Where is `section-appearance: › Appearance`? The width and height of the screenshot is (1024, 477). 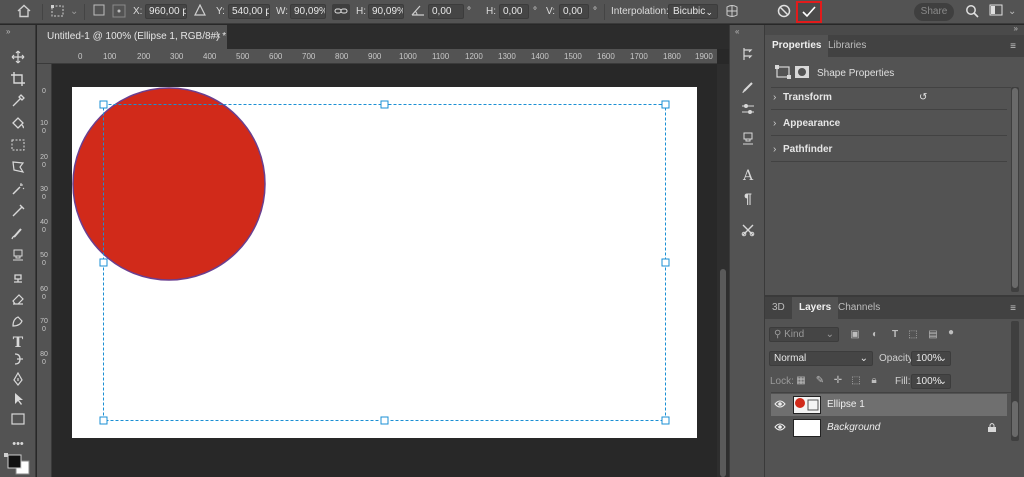
section-appearance: › Appearance is located at coordinates (889, 124).